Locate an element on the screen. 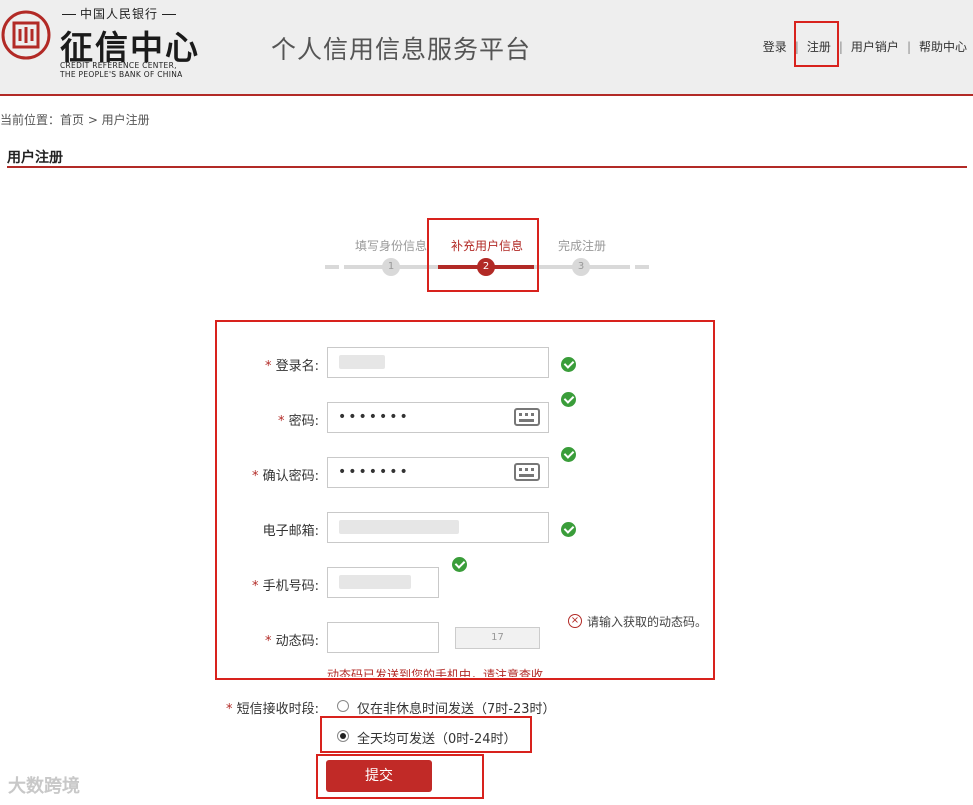 The width and height of the screenshot is (973, 805). step-2-label: 补充用户信息 is located at coordinates (487, 246).